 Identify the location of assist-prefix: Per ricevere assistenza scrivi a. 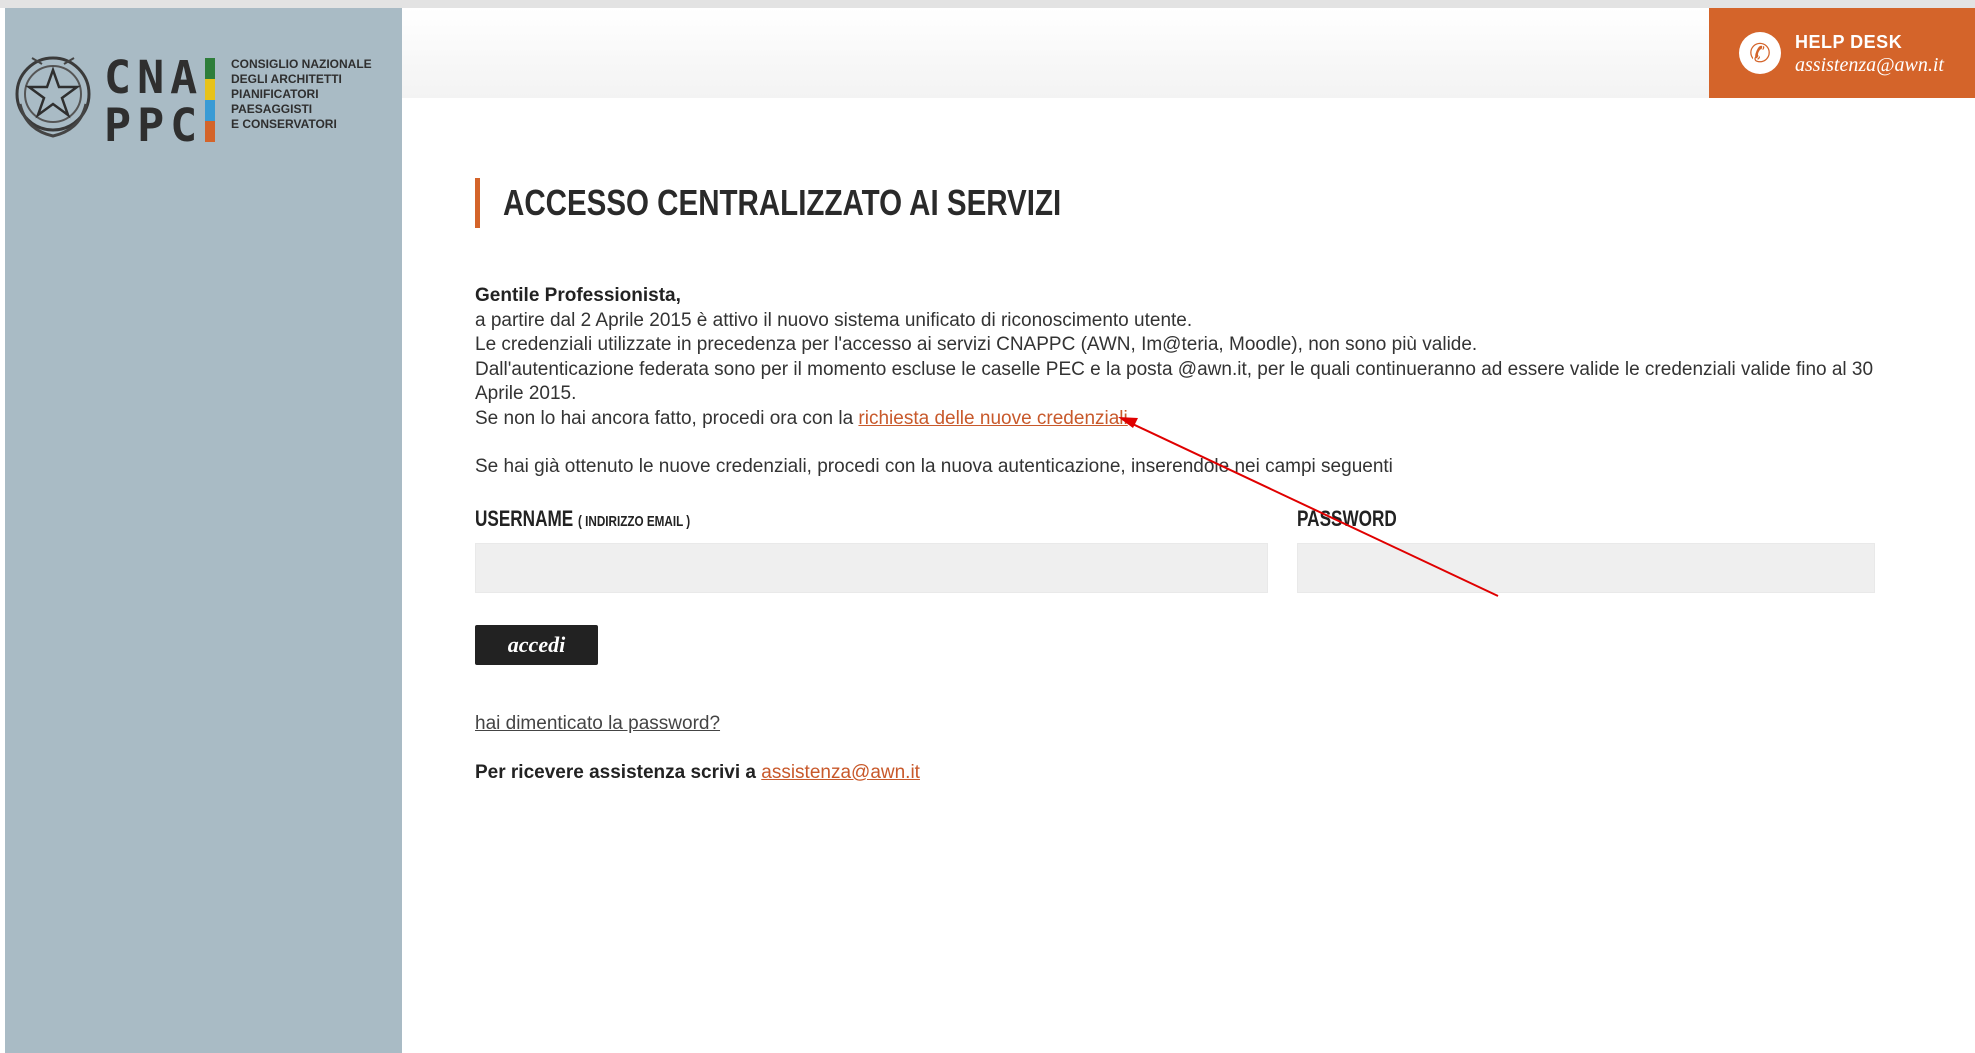
(618, 772).